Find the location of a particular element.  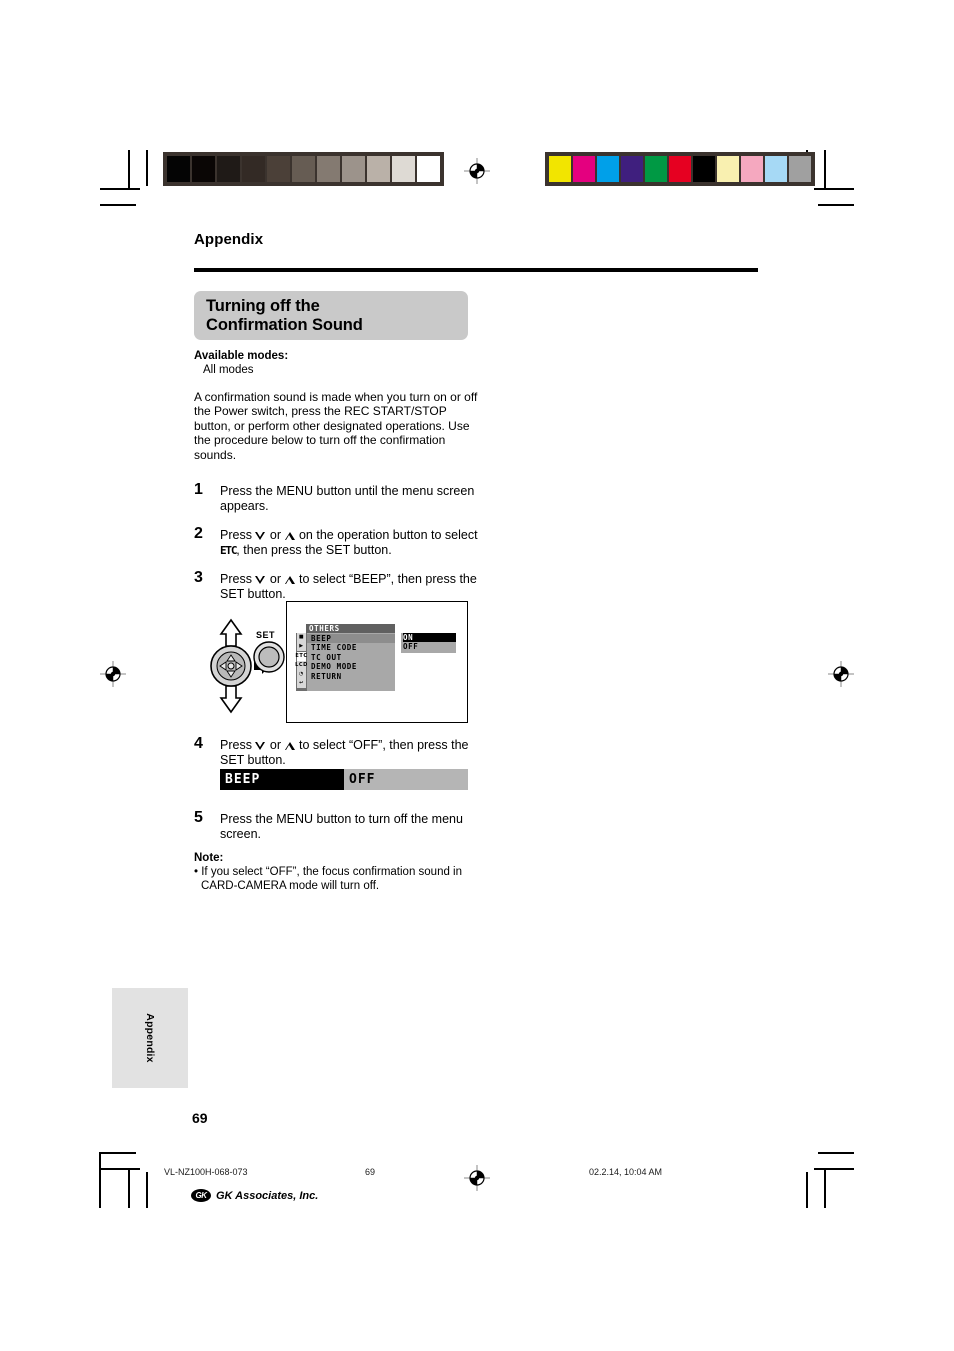

osd-value-on: ON is located at coordinates (429, 638).